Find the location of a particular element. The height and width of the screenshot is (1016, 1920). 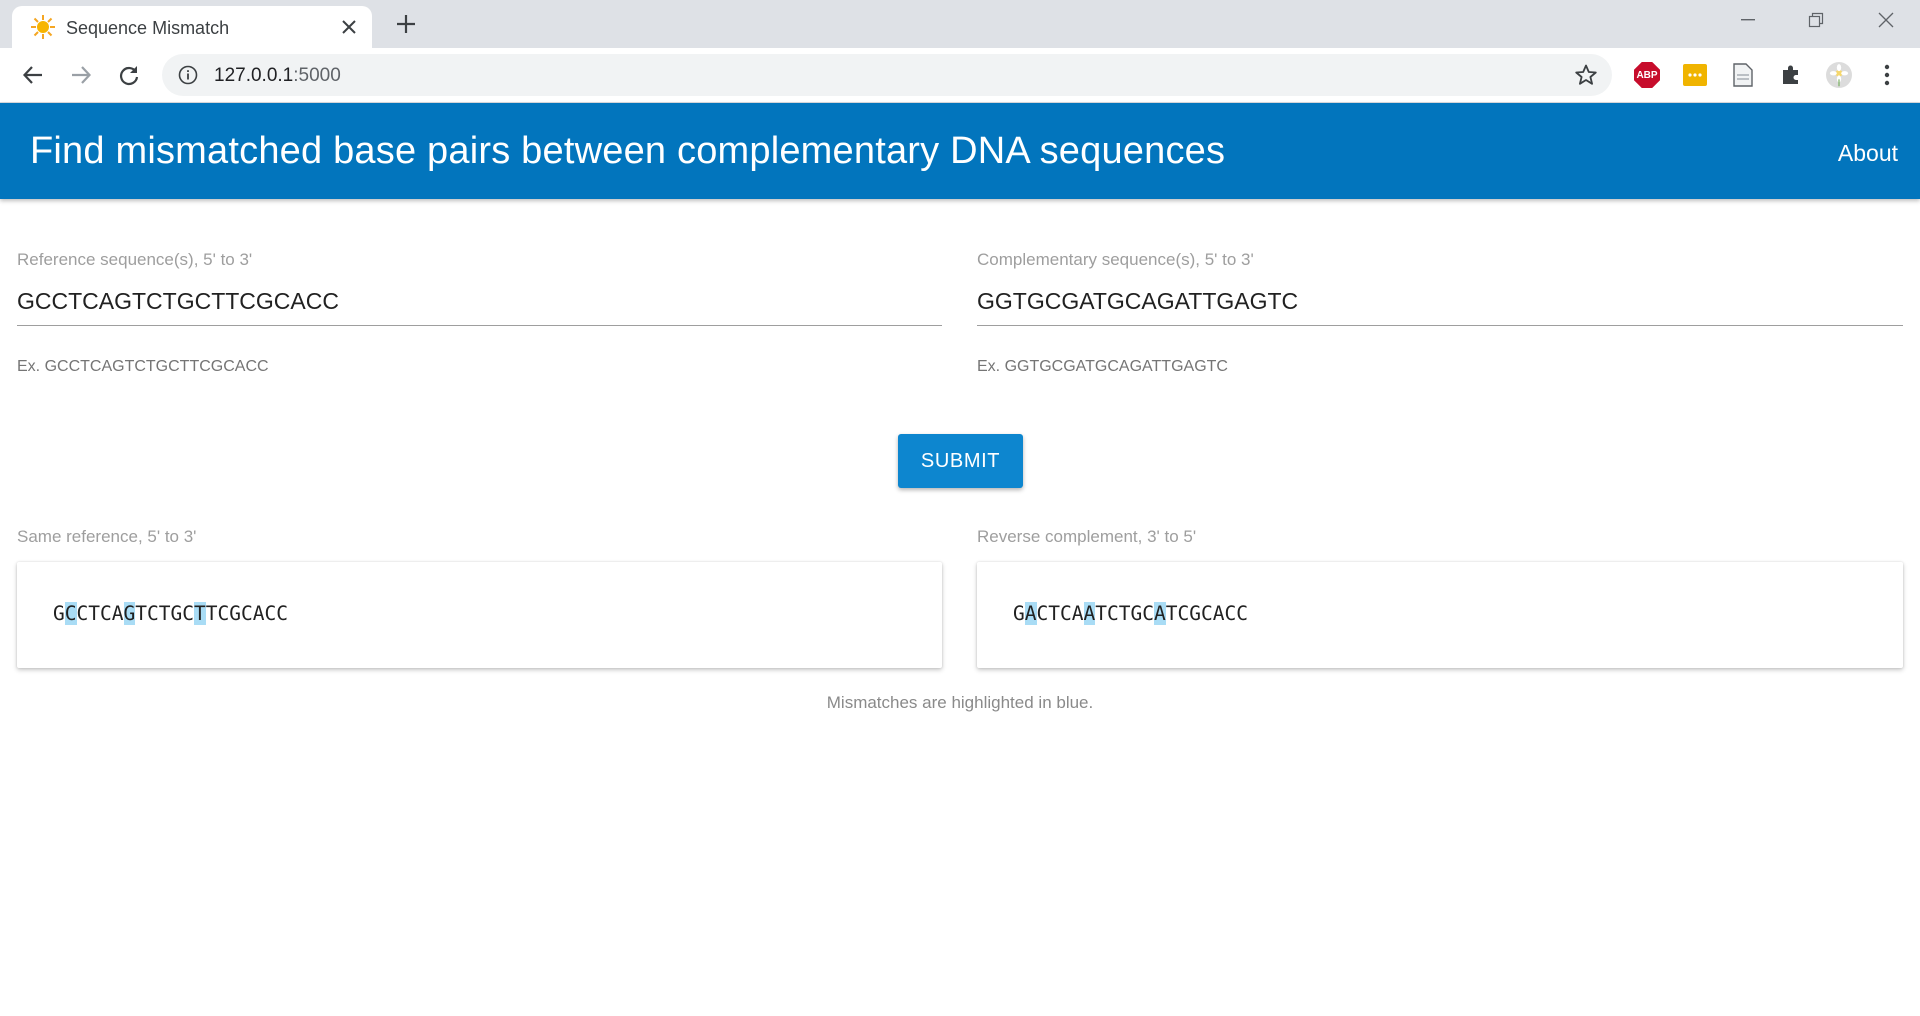

reference-result-label: Same reference, 5' to 3' is located at coordinates (107, 536).